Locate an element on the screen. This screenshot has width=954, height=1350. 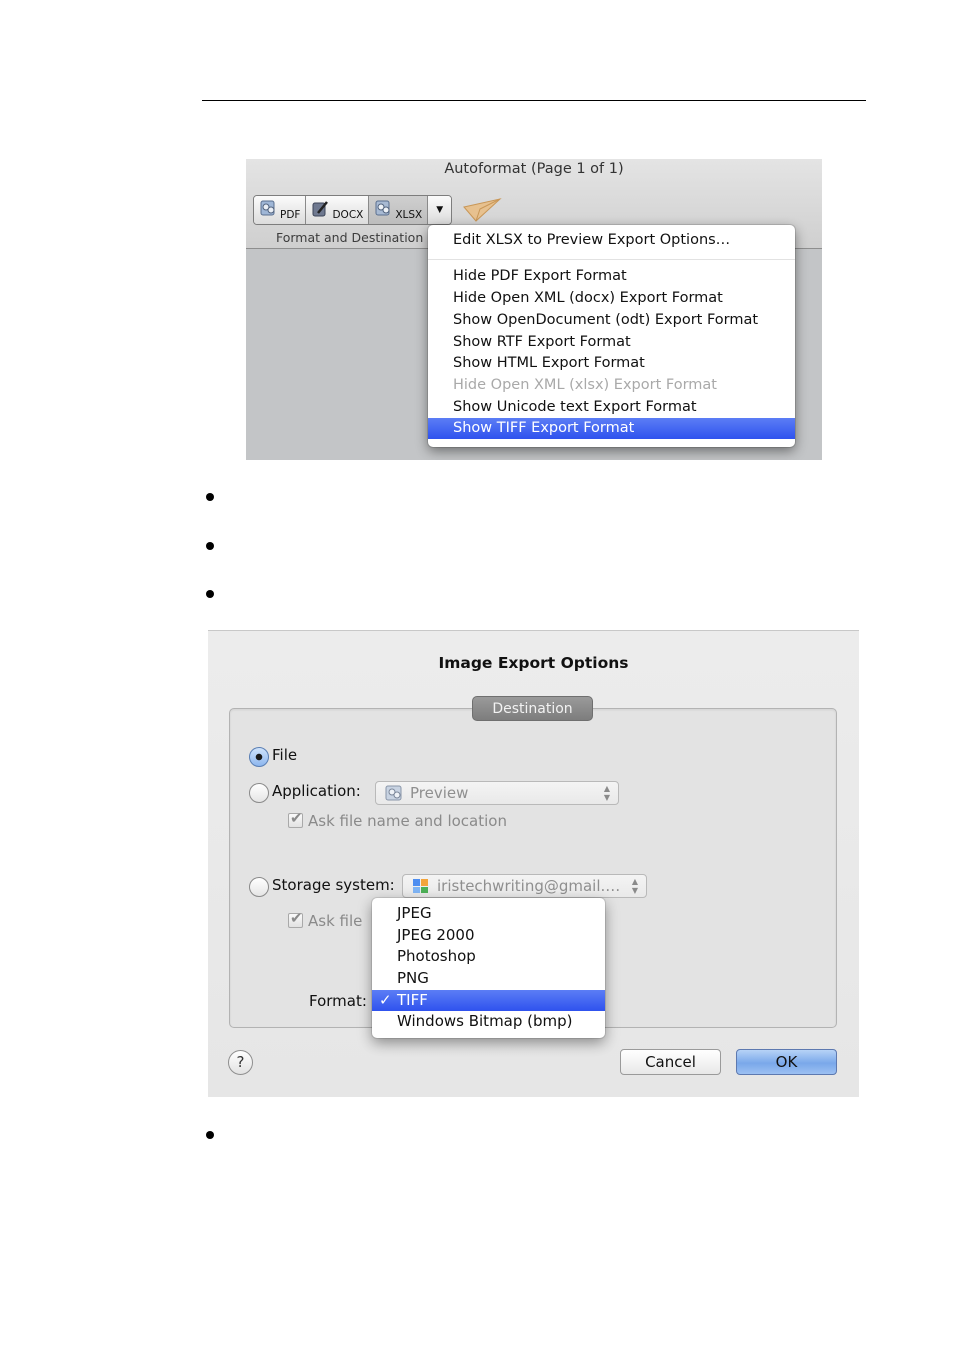
help-button: ? is located at coordinates (240, 1062).